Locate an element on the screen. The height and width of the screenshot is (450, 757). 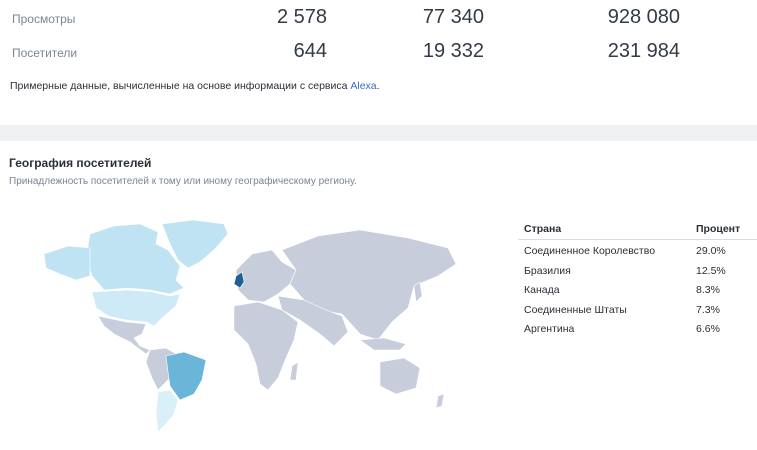
map-indonesia is located at coordinates (383, 344).